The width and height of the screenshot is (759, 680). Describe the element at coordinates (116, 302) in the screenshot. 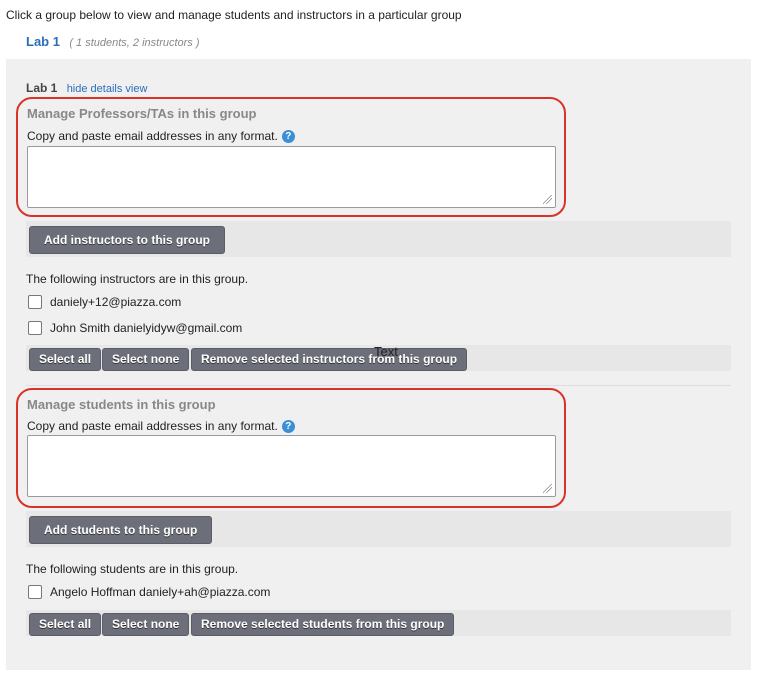

I see `instructor-name: daniely+12@piazza.com` at that location.